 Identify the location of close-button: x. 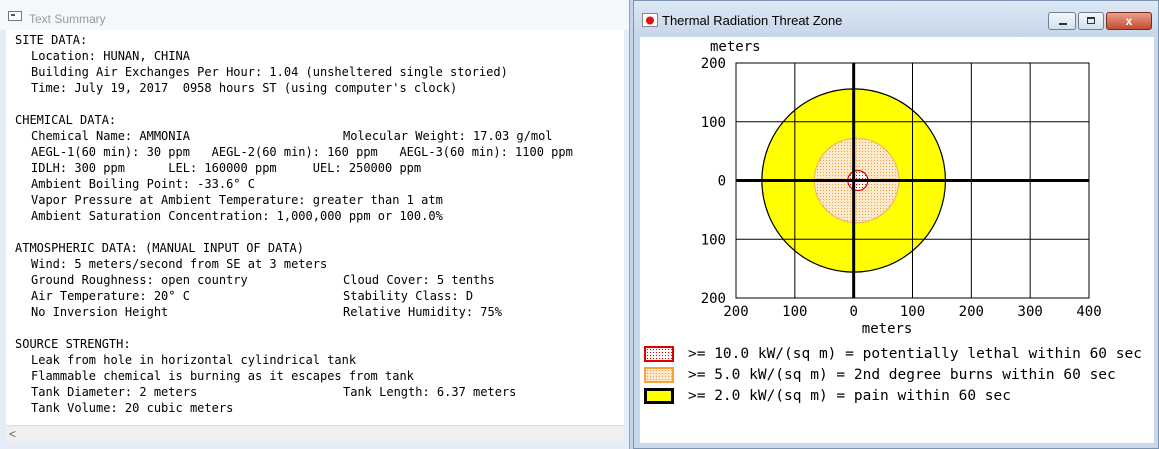
(1129, 21).